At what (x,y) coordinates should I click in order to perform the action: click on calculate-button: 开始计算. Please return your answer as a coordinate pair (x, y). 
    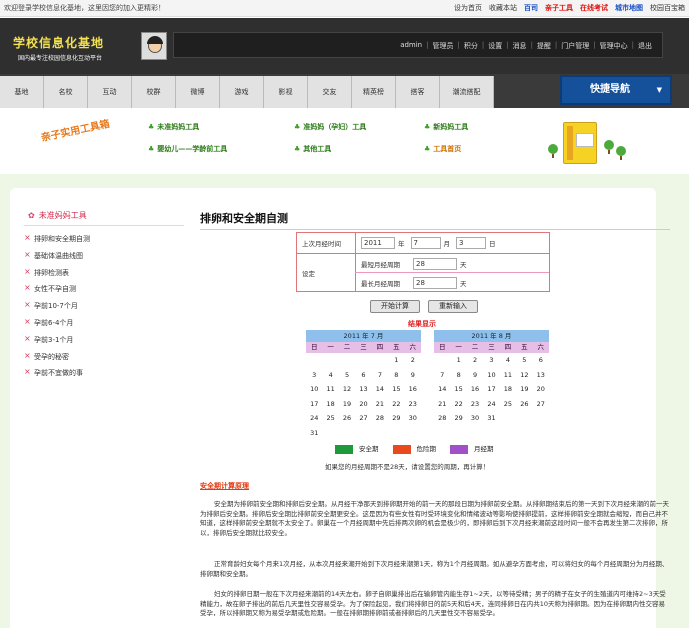
    Looking at the image, I should click on (395, 306).